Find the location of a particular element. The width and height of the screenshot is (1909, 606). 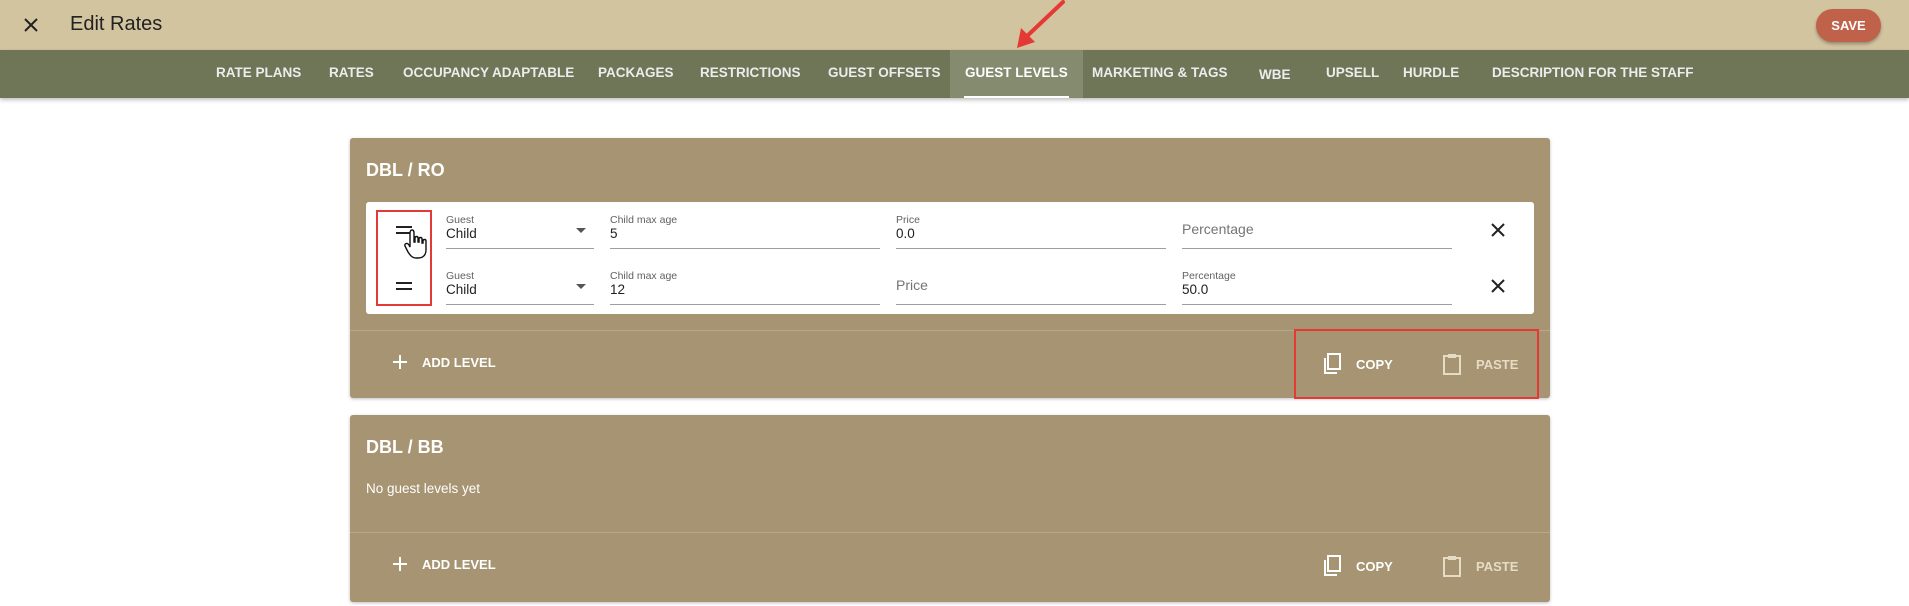

field-value: 0.0 is located at coordinates (905, 233).